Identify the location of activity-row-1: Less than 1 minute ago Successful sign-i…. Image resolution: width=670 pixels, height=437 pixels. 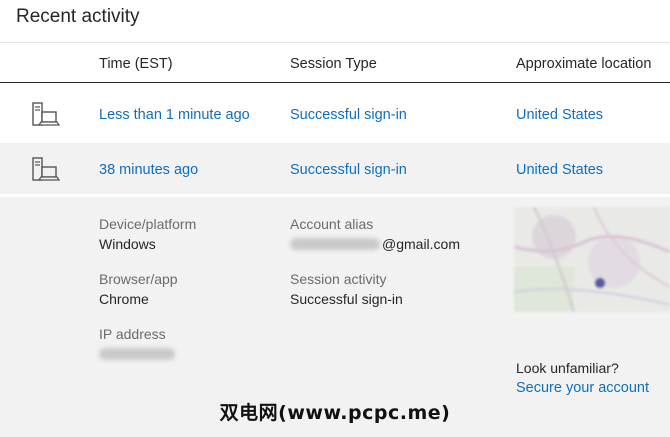
(335, 114).